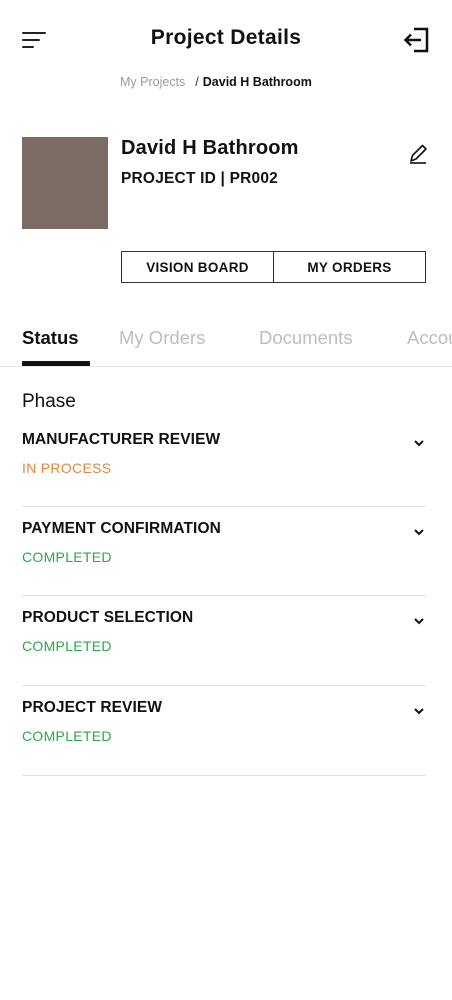  I want to click on tab-my-orders: My Orders, so click(162, 338).